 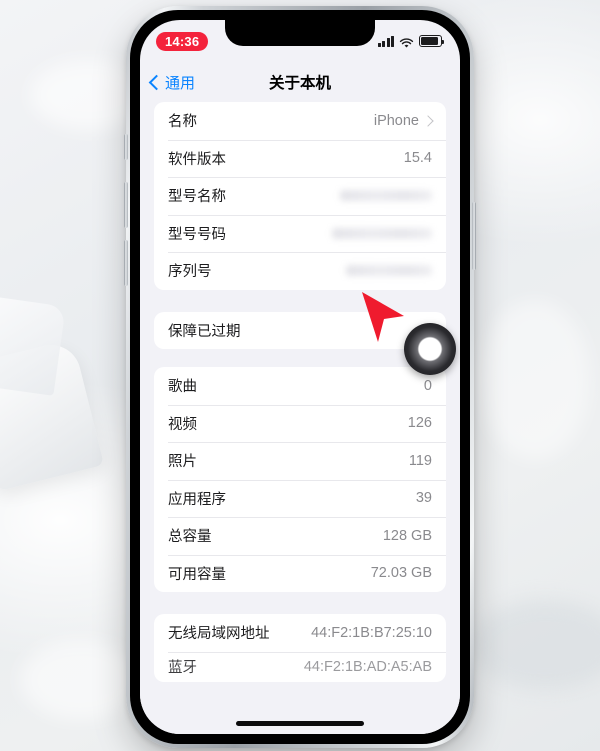 I want to click on row-software-version: 软件版本 15.4, so click(x=300, y=158).